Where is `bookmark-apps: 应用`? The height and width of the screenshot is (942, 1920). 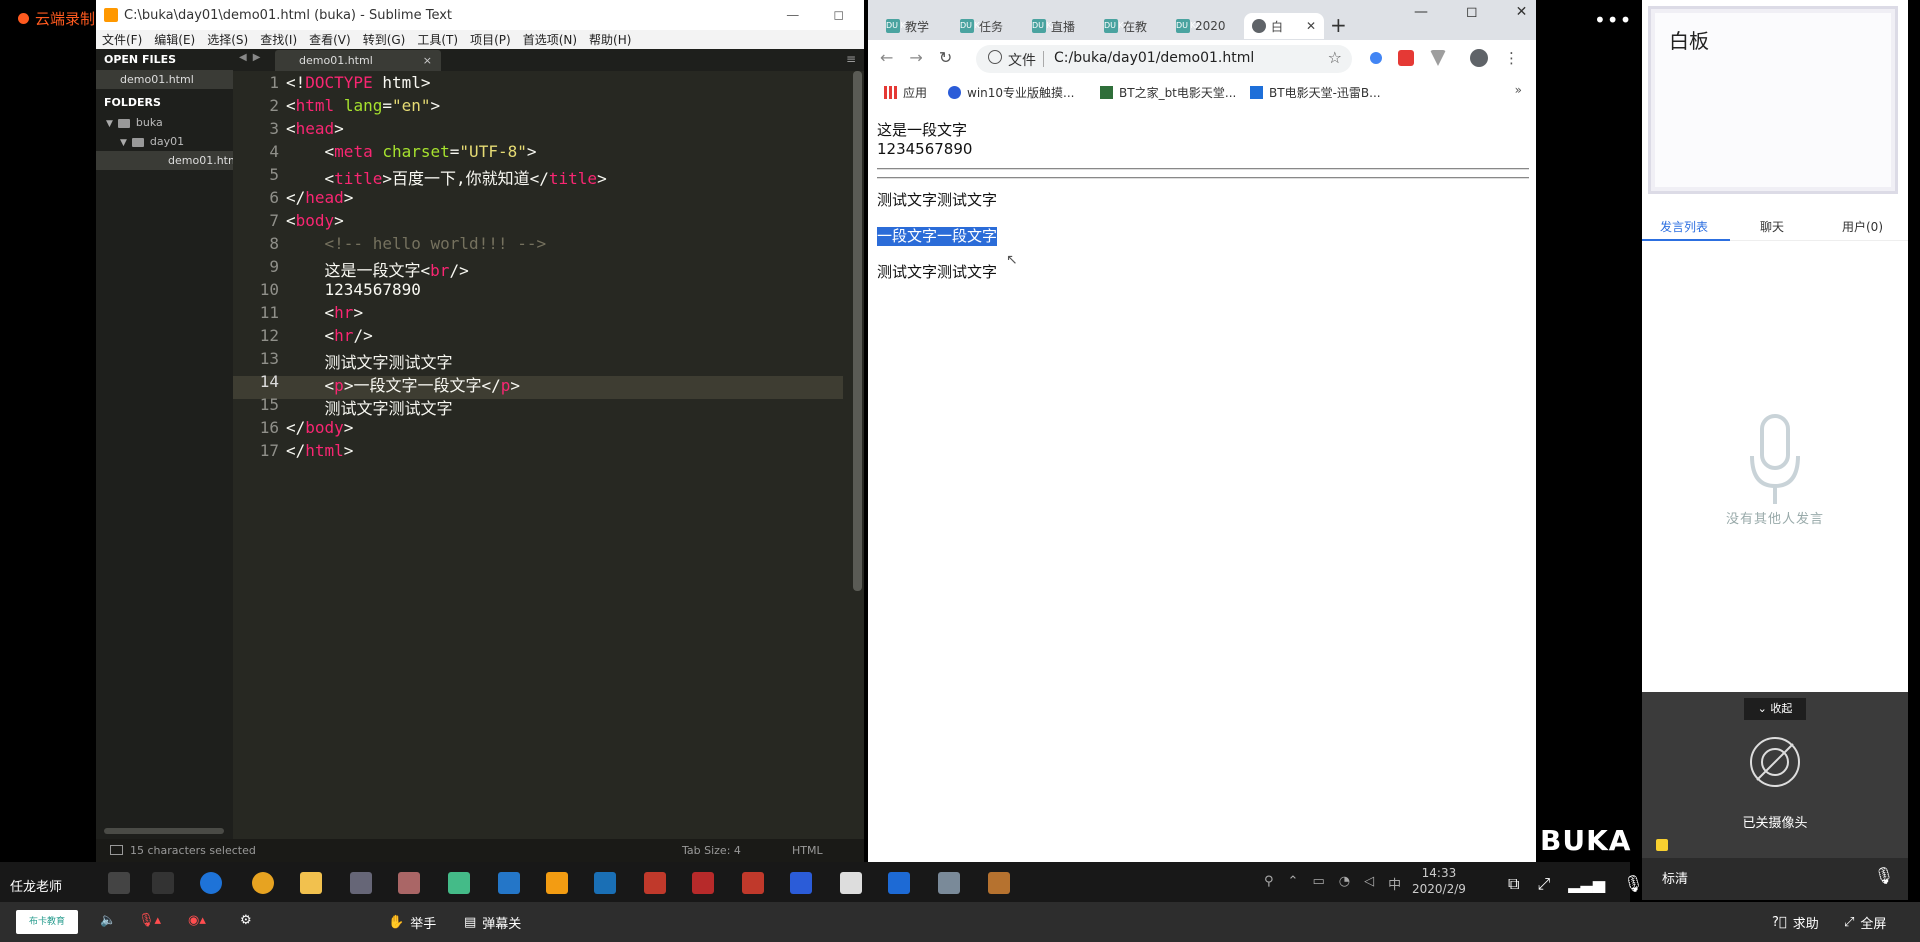 bookmark-apps: 应用 is located at coordinates (905, 92).